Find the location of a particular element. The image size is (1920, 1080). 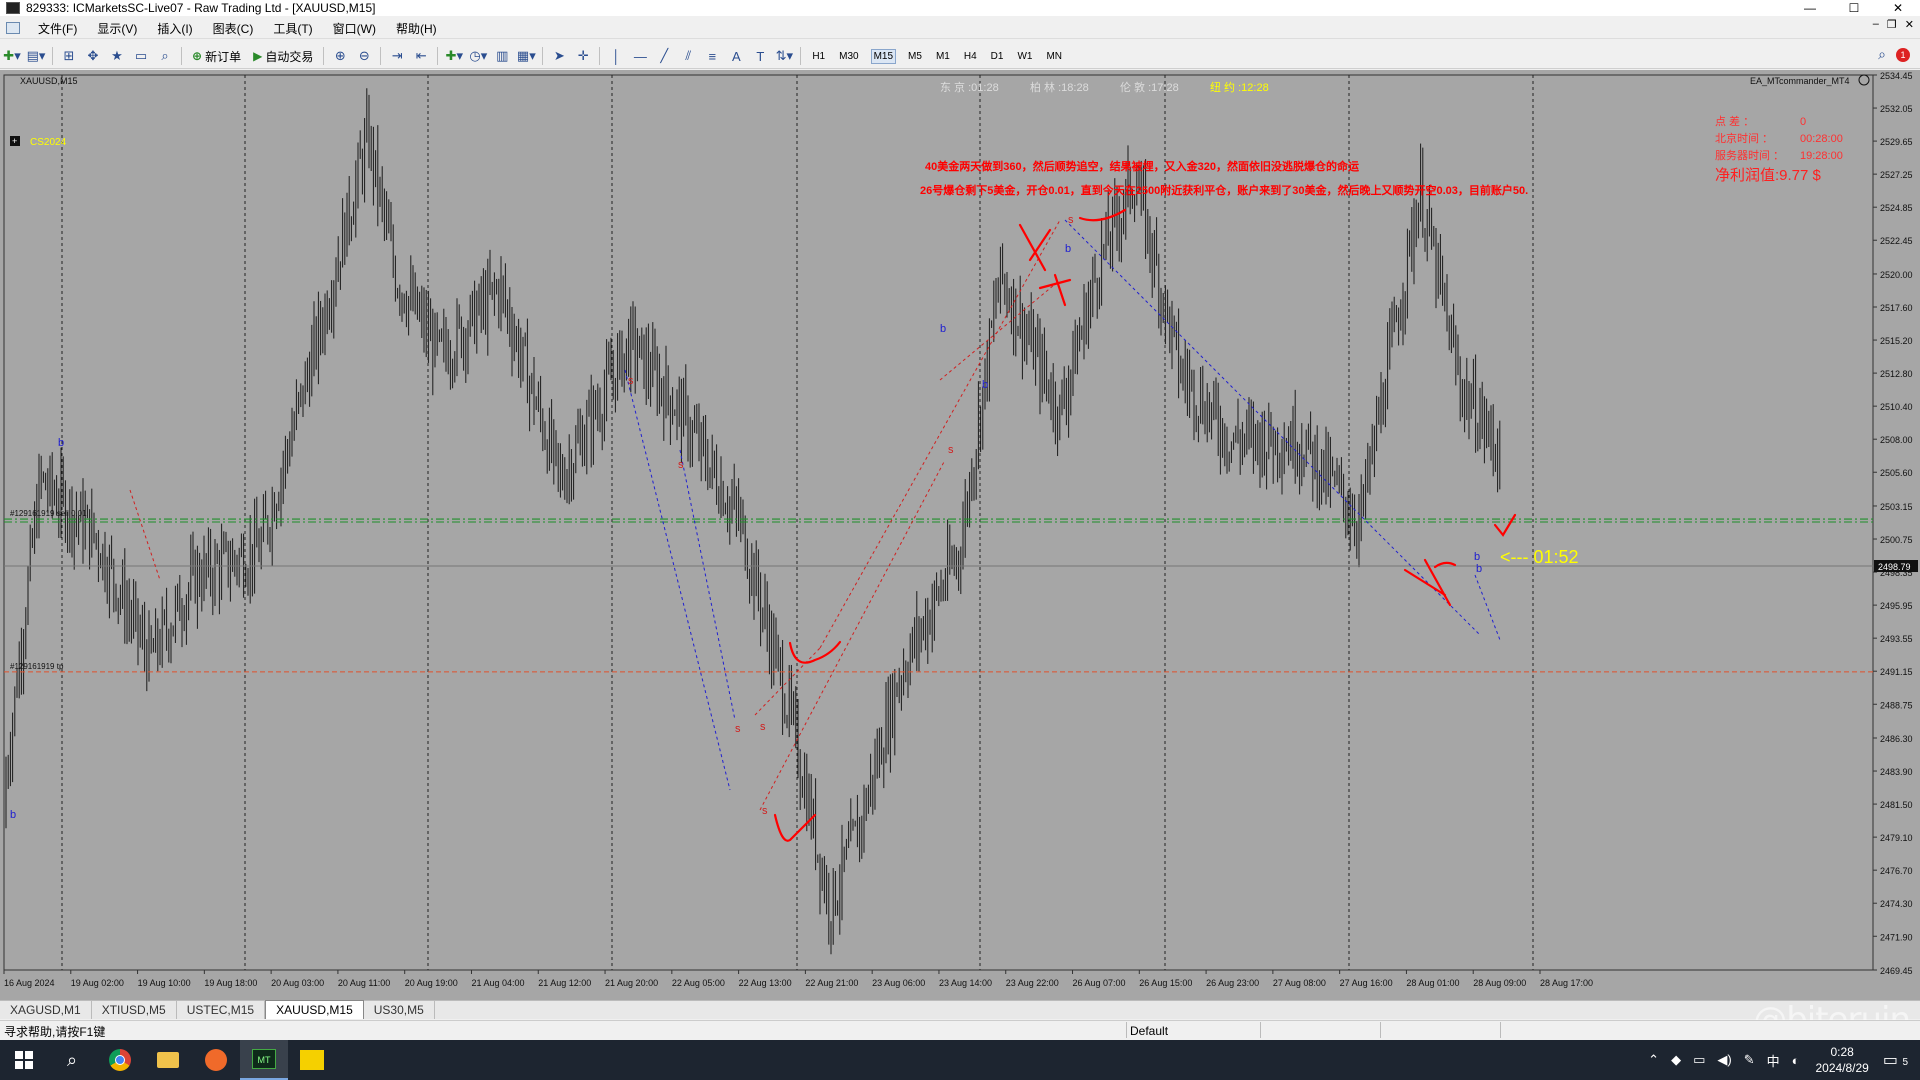

timeframe-w1: W1 is located at coordinates (1024, 56).